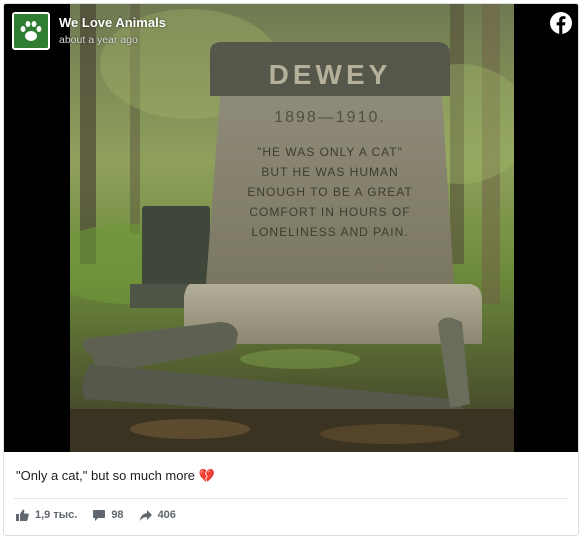 This screenshot has width=582, height=539. I want to click on page-meta: We Love Animals about a year ago, so click(112, 31).